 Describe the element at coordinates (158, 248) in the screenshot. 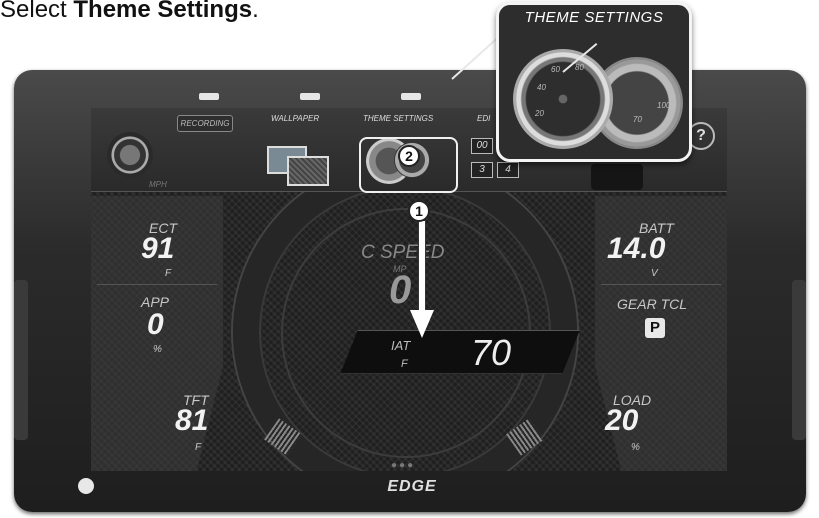

I see `ect-value: 91` at that location.